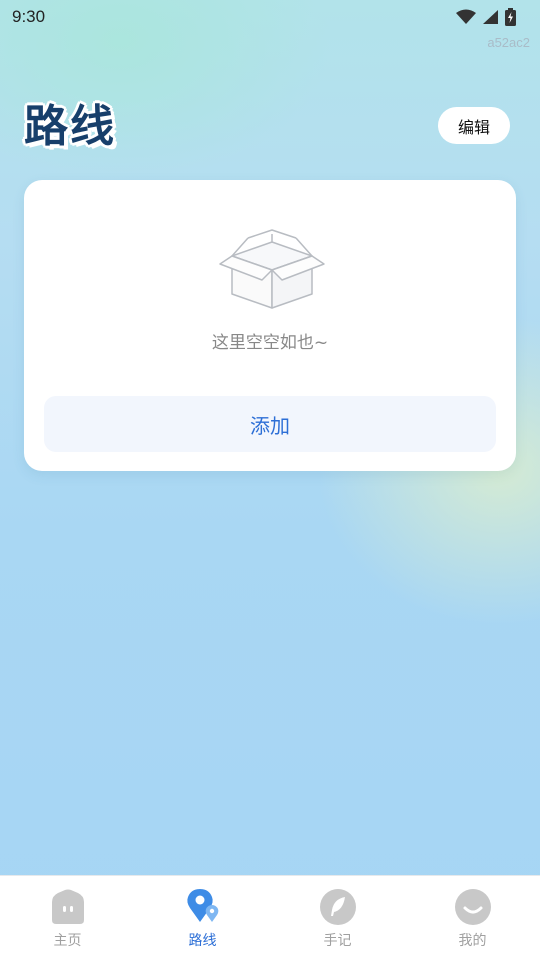 The image size is (540, 960). I want to click on tab-label-route: 路线, so click(202, 941).